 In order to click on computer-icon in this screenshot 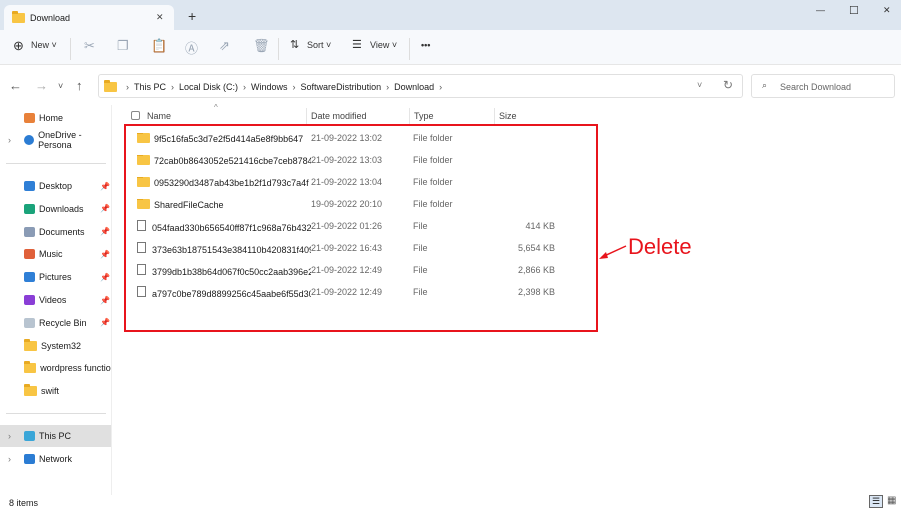, I will do `click(29, 436)`.